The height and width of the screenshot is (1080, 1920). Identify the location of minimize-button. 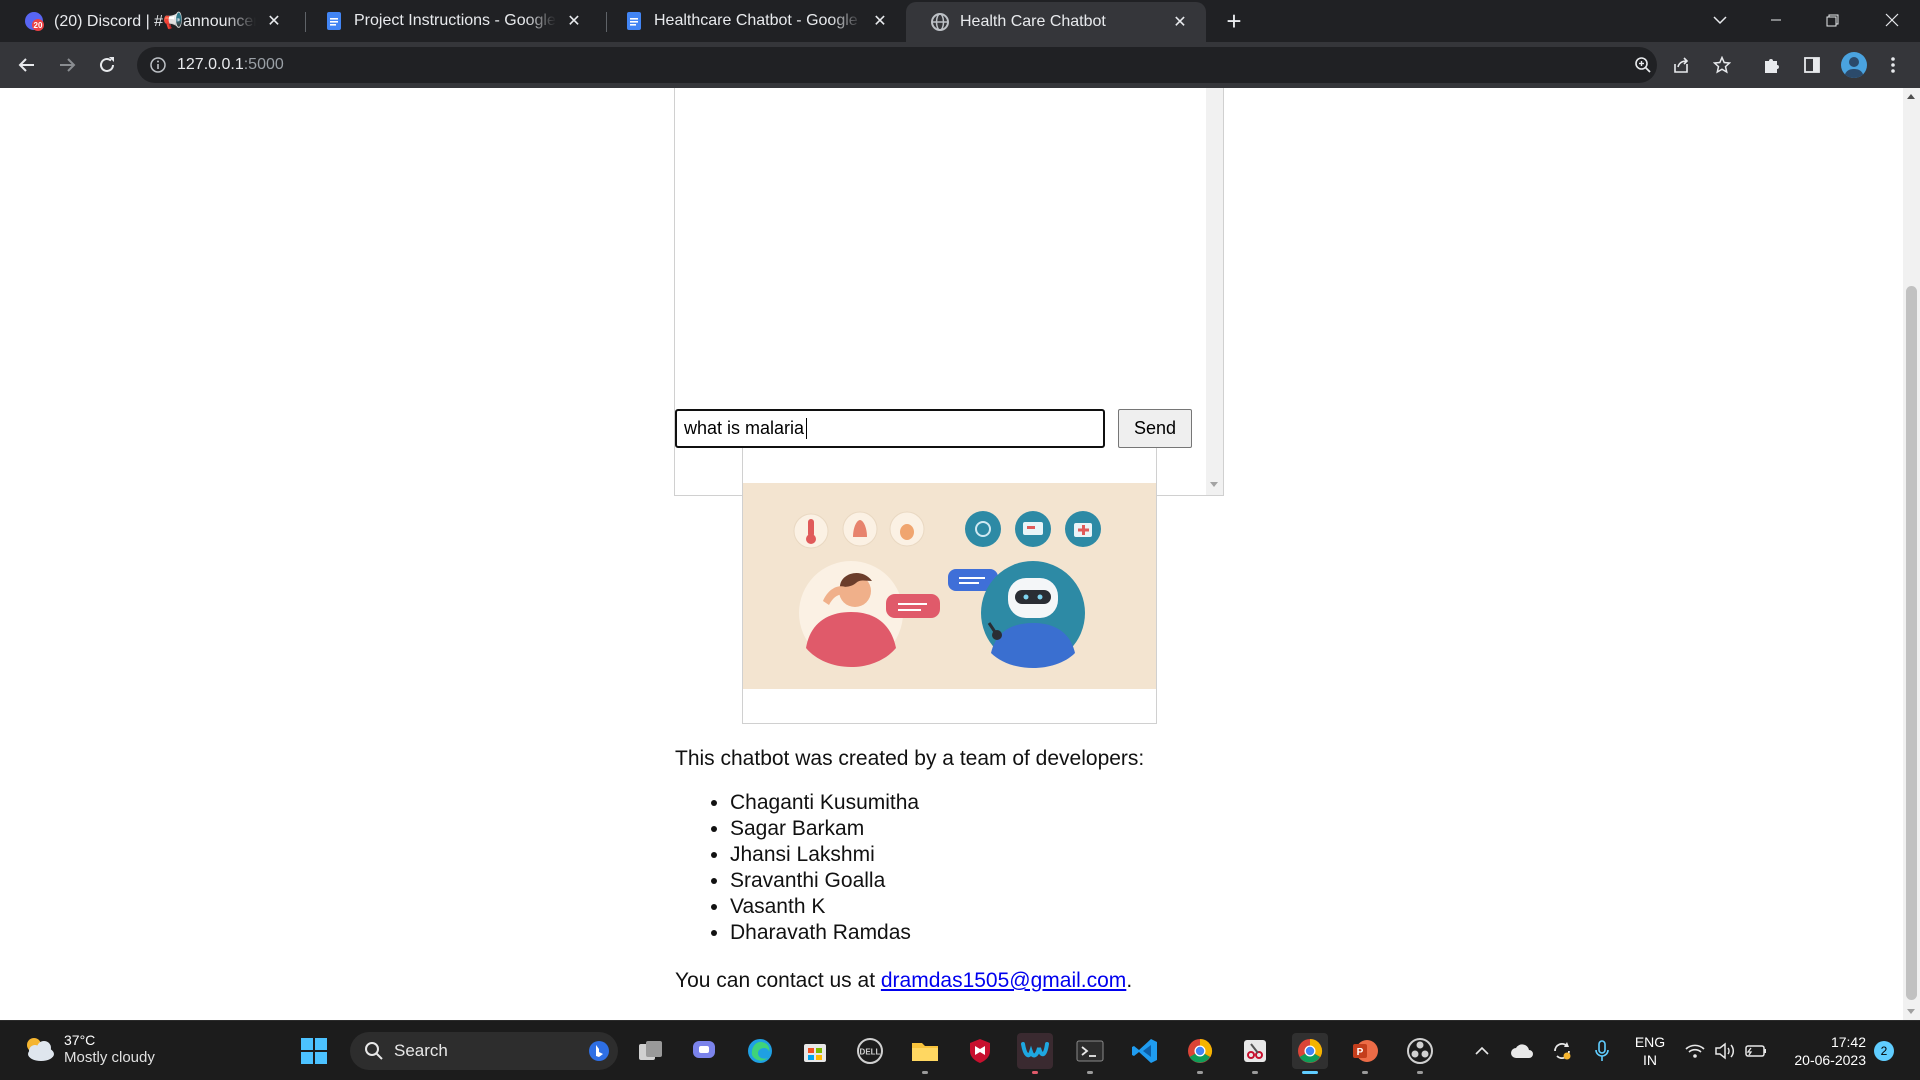
(1776, 20).